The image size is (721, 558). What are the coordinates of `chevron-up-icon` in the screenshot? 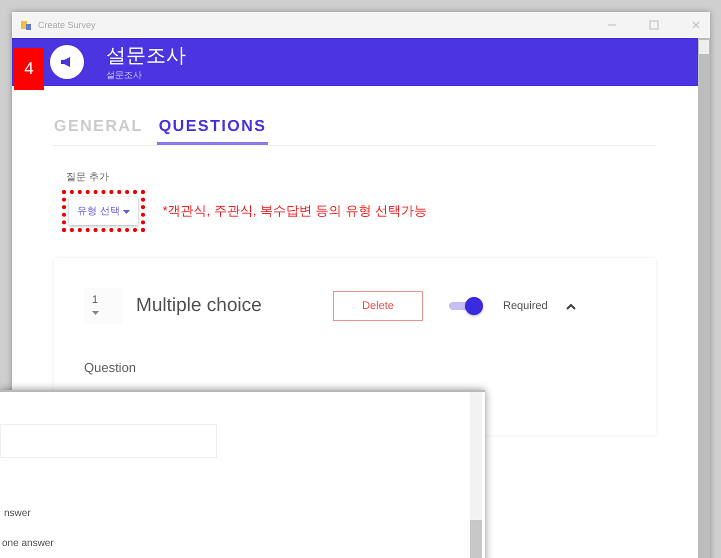 It's located at (571, 306).